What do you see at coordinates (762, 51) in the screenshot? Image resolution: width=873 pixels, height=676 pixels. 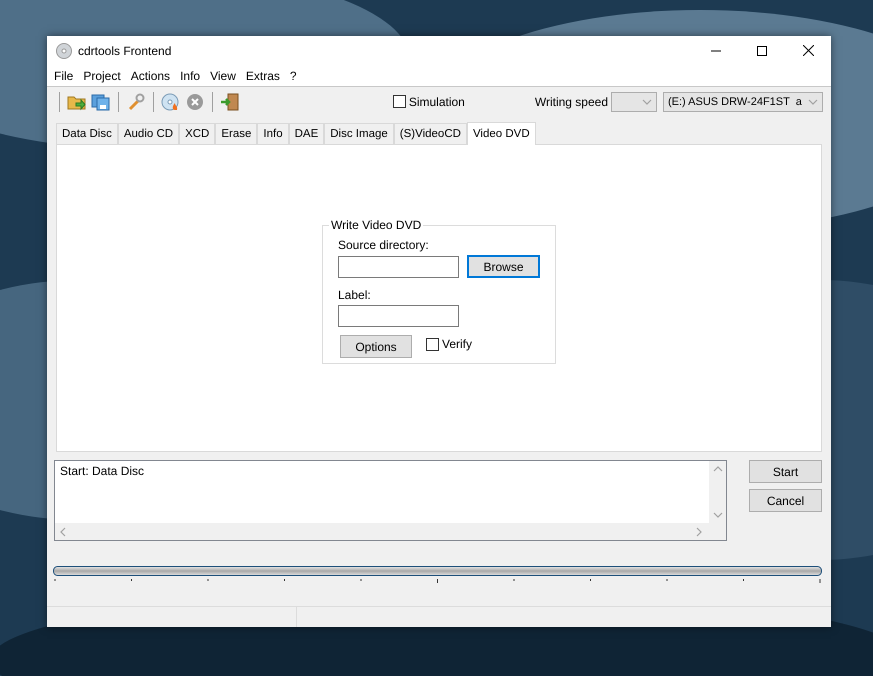 I see `maximize-icon` at bounding box center [762, 51].